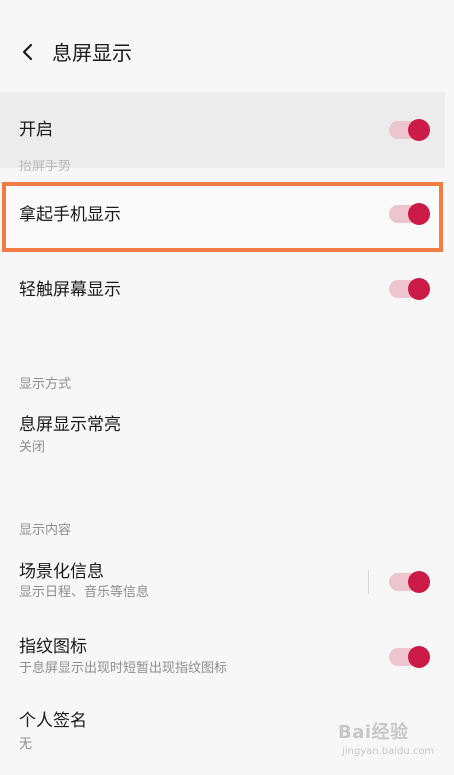 The width and height of the screenshot is (454, 775). Describe the element at coordinates (45, 384) in the screenshot. I see `section-title-display-mode: 显示方式` at that location.